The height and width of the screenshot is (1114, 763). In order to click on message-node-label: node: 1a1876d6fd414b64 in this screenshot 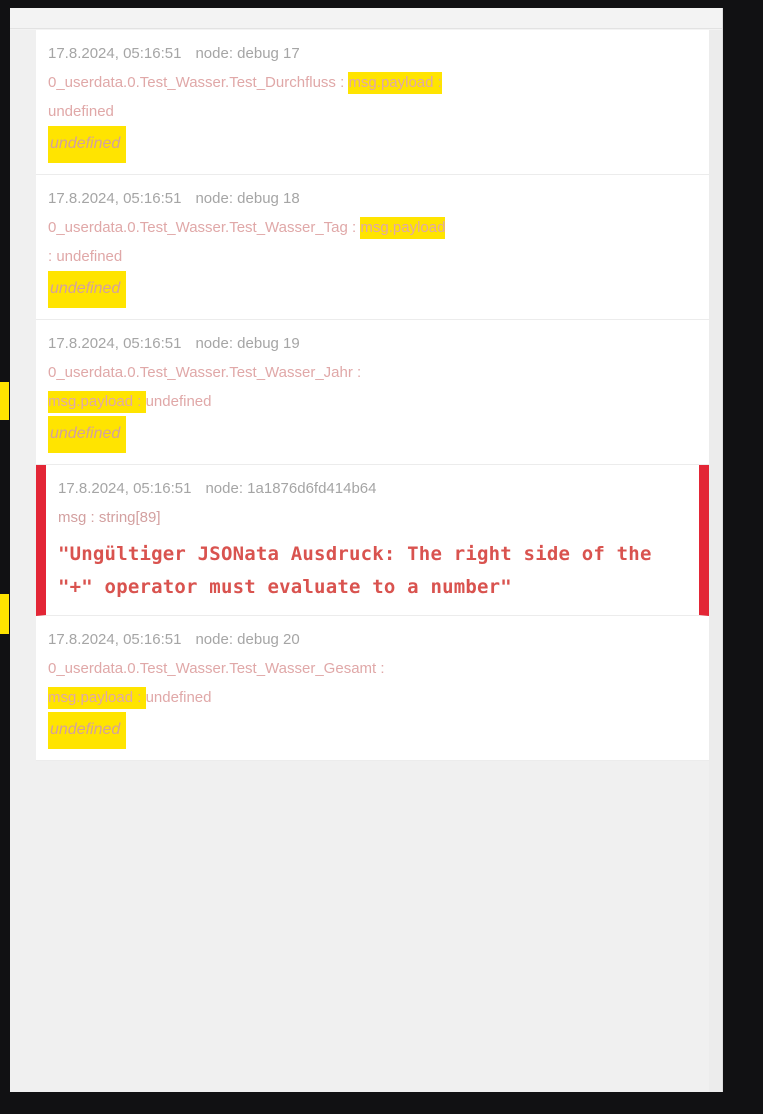, I will do `click(291, 488)`.